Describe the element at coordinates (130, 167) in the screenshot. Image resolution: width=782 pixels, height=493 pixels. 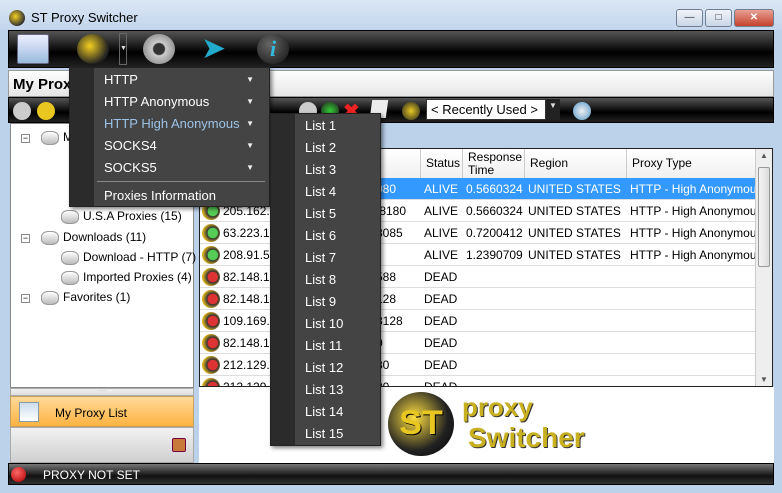
I see `menu-item-label: SOCKS5` at that location.